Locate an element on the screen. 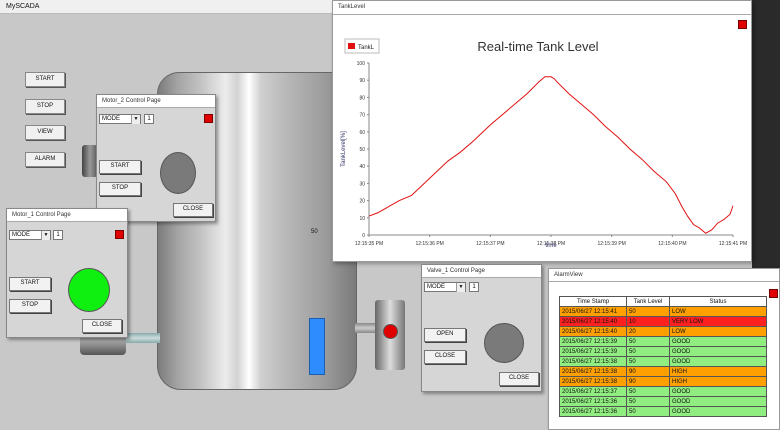 This screenshot has width=780, height=430. valve-mode-select: MODE ▼ is located at coordinates (445, 287).